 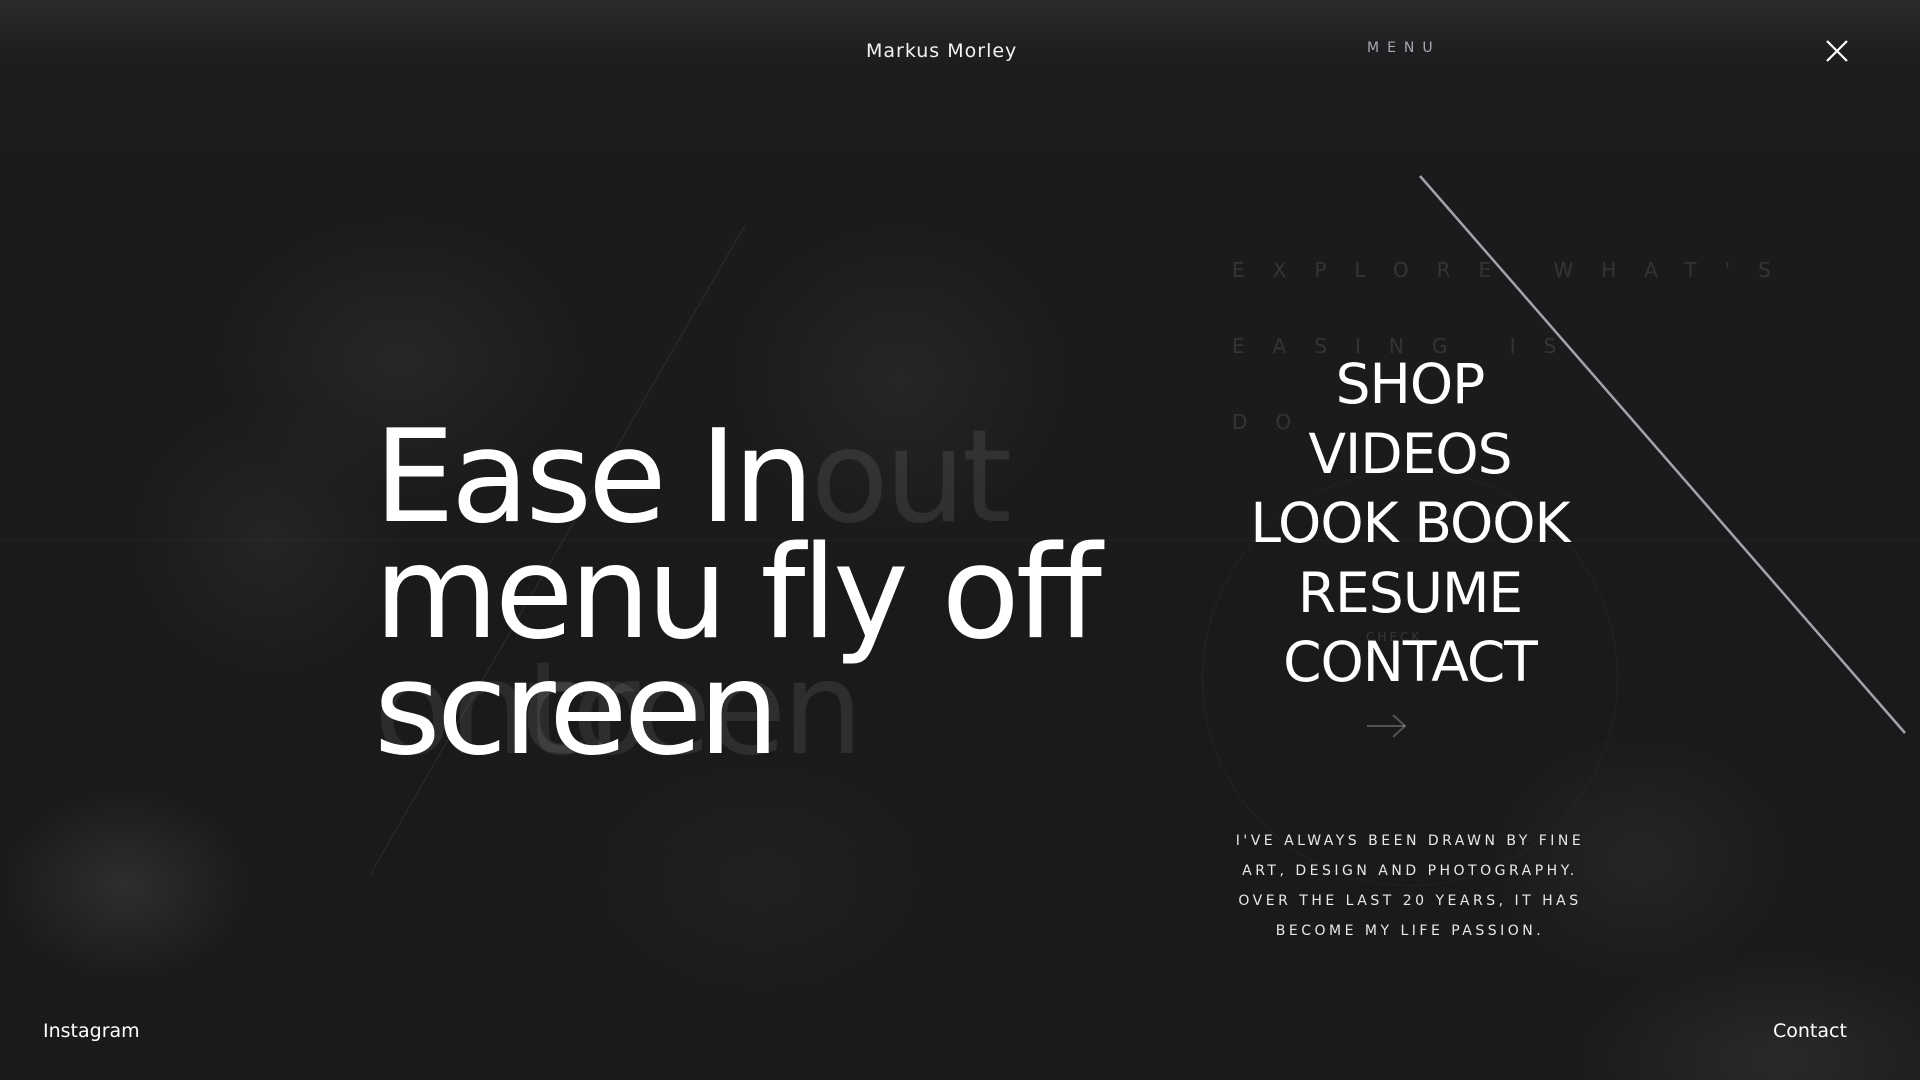 What do you see at coordinates (1810, 1031) in the screenshot?
I see `contact-link: Contact` at bounding box center [1810, 1031].